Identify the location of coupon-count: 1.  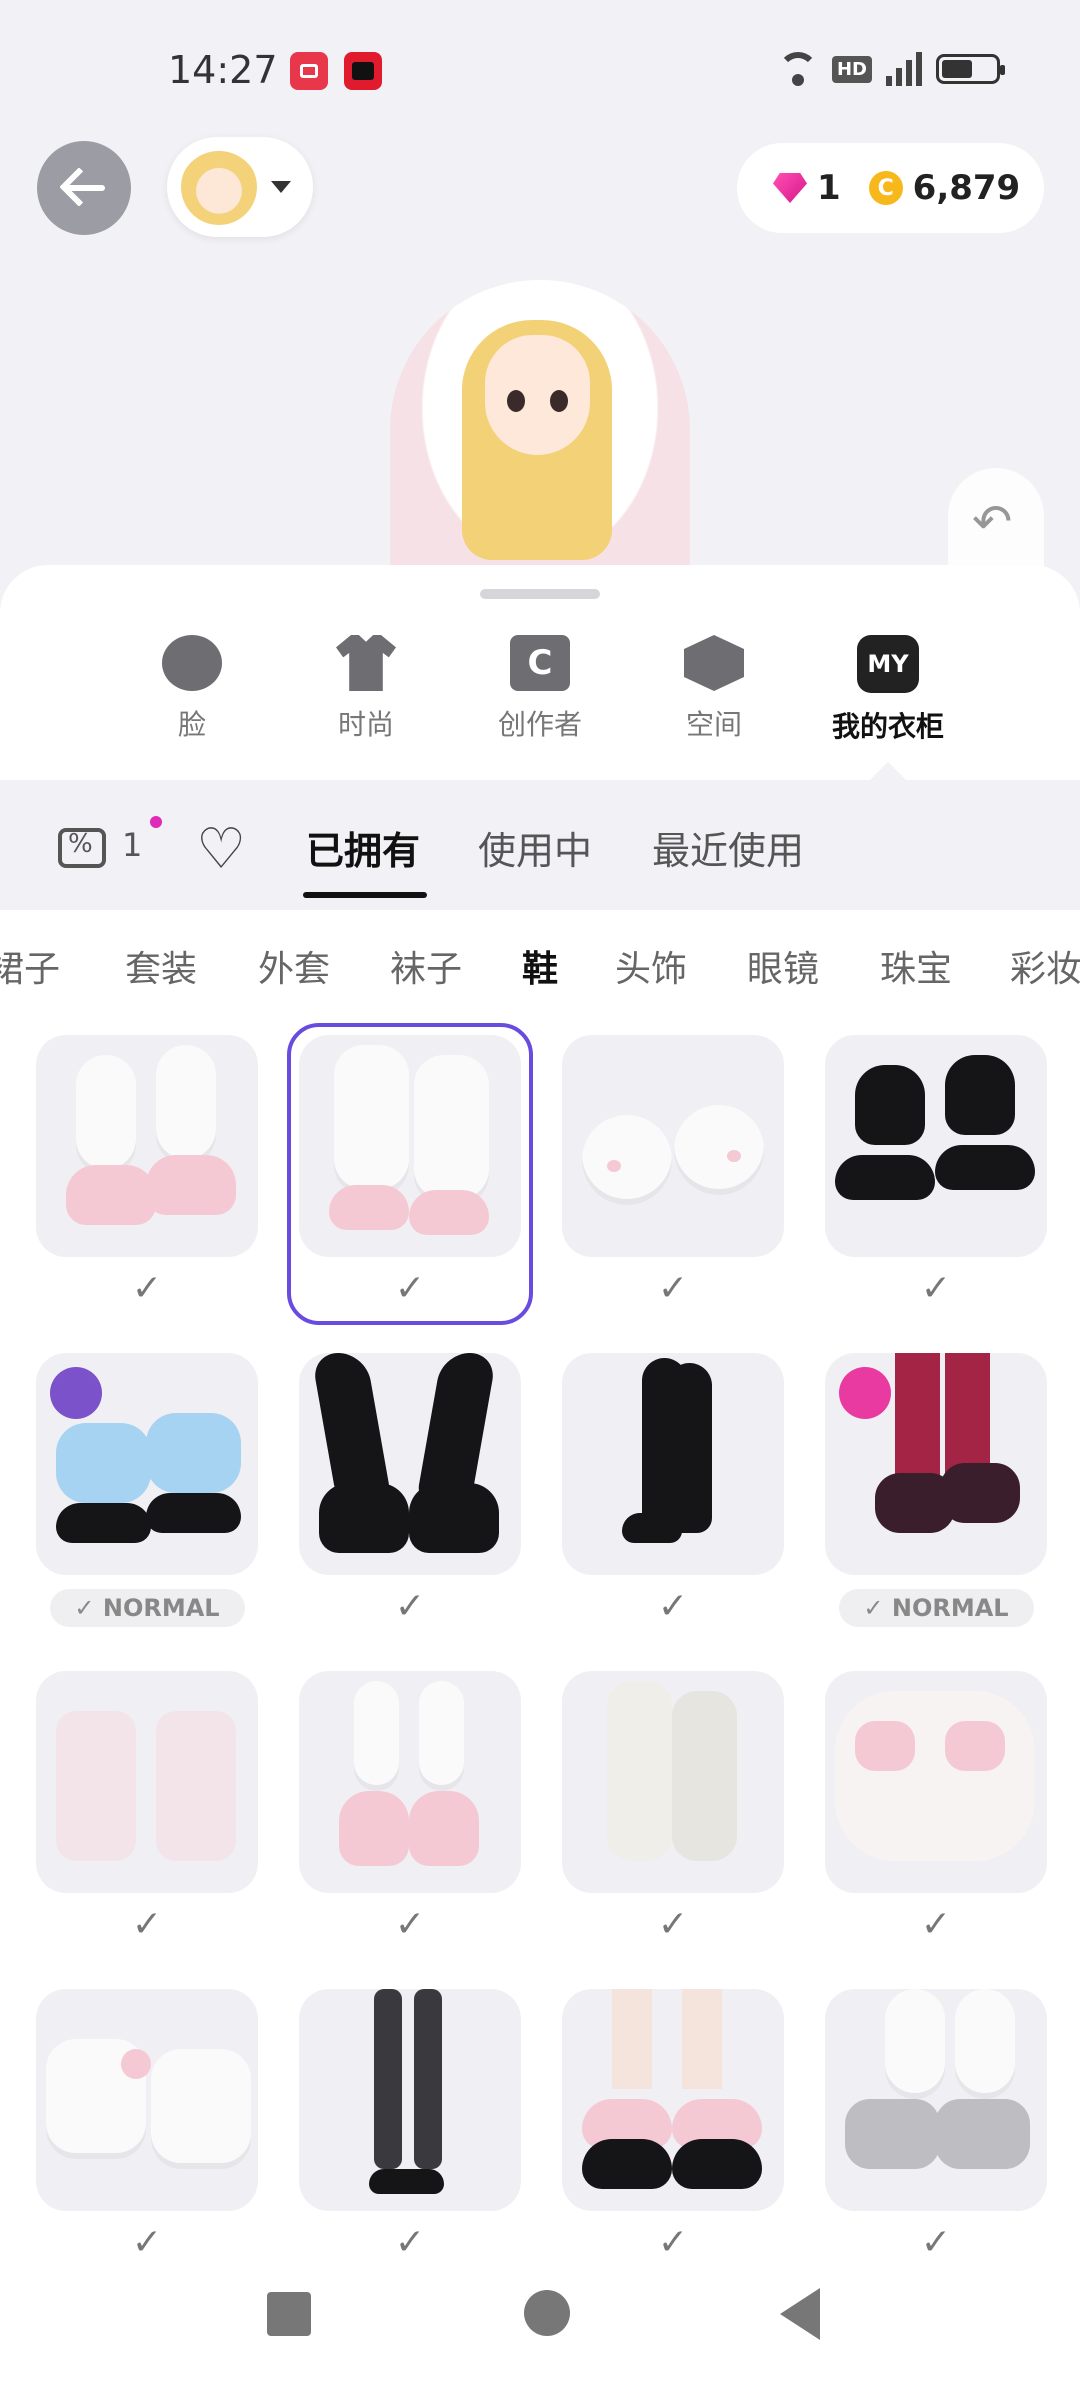
(132, 845).